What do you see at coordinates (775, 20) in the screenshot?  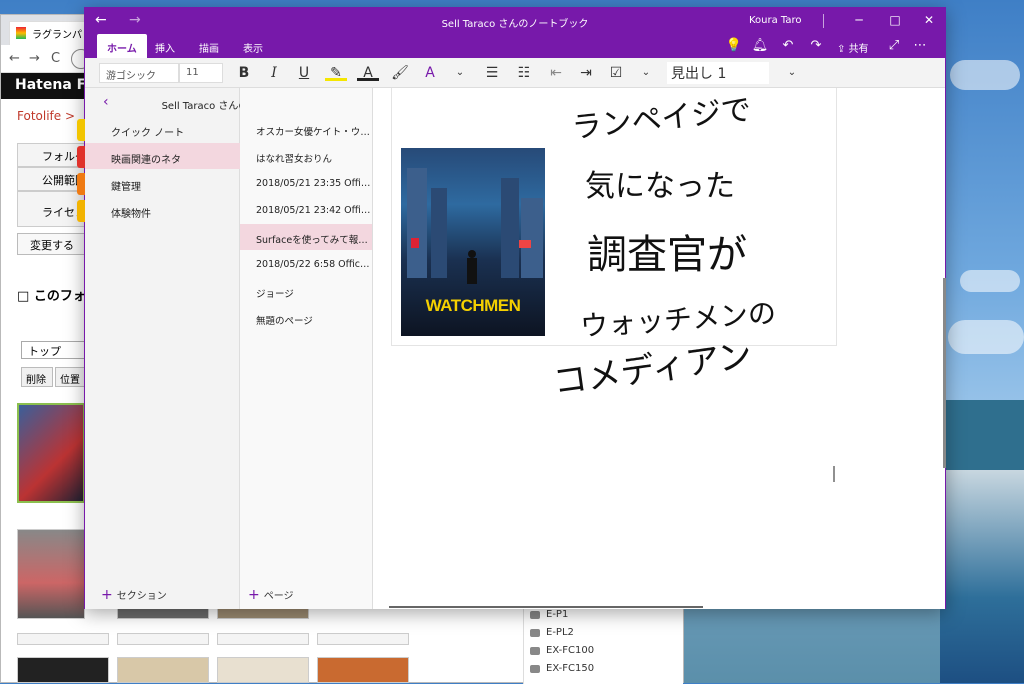 I see `user-name: Koura Taro` at bounding box center [775, 20].